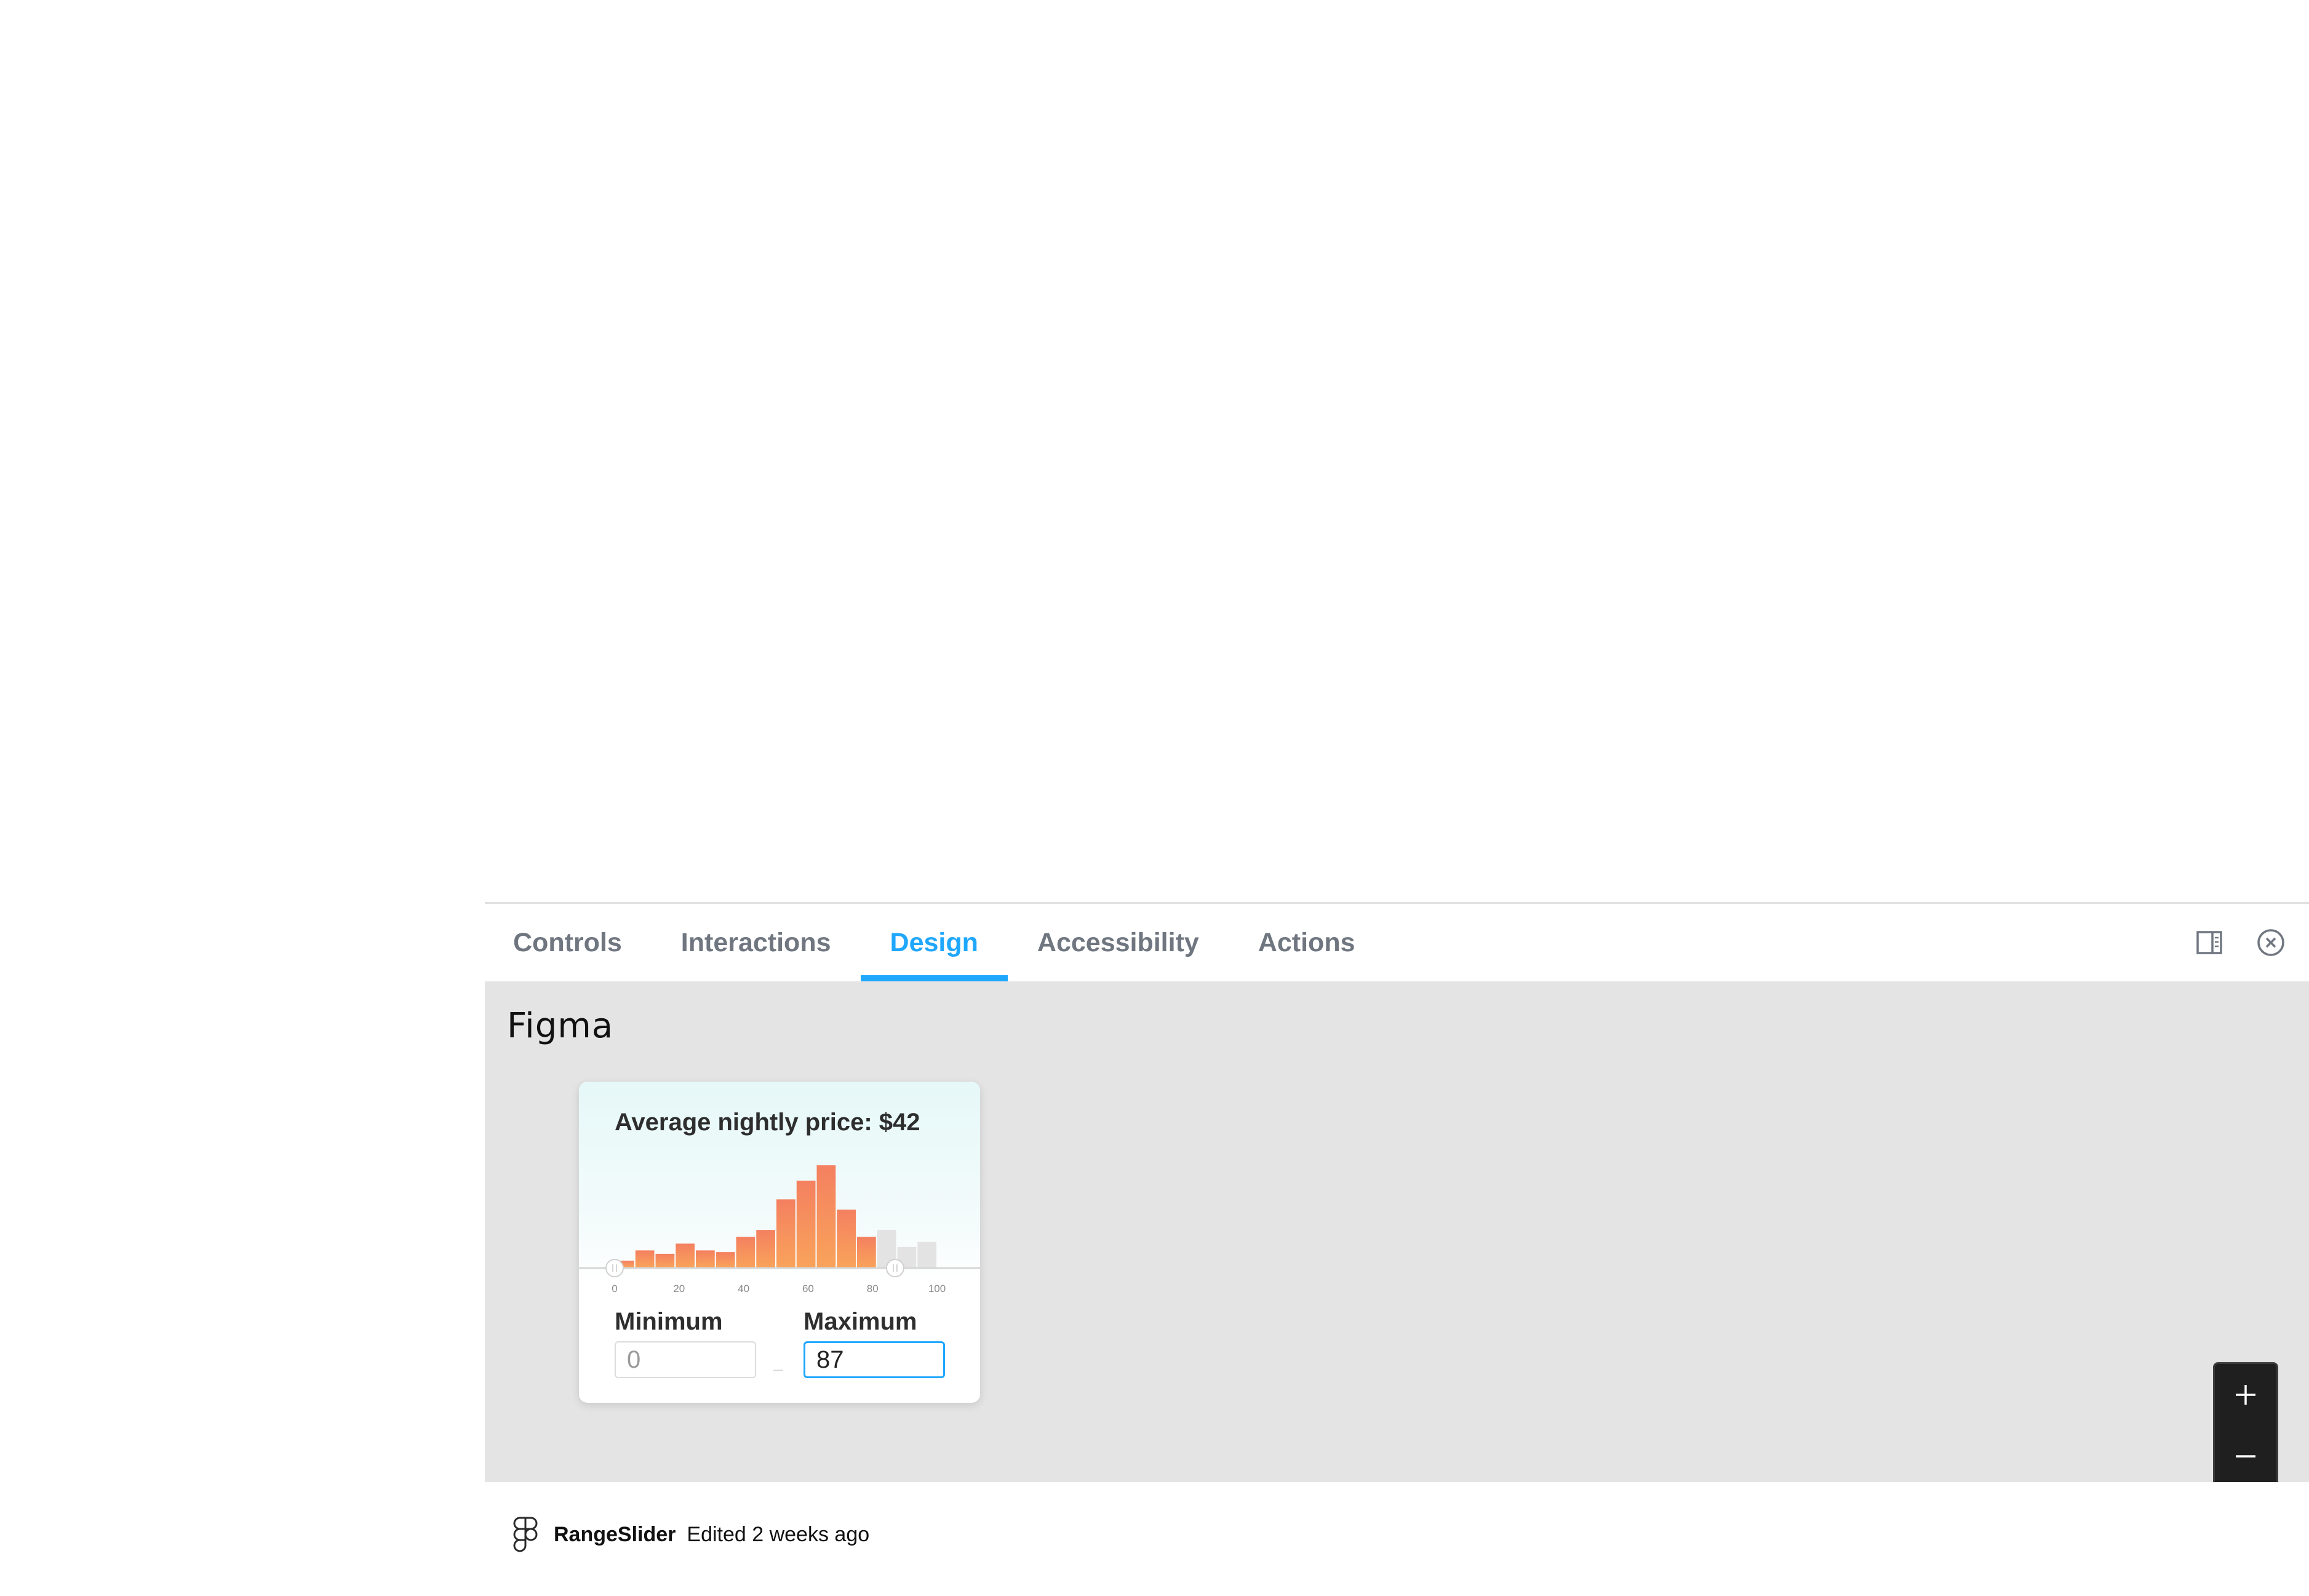 Image resolution: width=2309 pixels, height=1596 pixels. What do you see at coordinates (937, 1289) in the screenshot?
I see `x-tick-label: 100` at bounding box center [937, 1289].